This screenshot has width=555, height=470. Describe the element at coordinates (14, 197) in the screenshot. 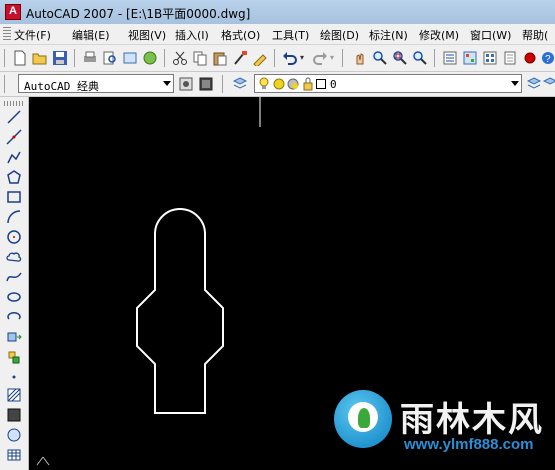

I see `rectangle-icon` at that location.